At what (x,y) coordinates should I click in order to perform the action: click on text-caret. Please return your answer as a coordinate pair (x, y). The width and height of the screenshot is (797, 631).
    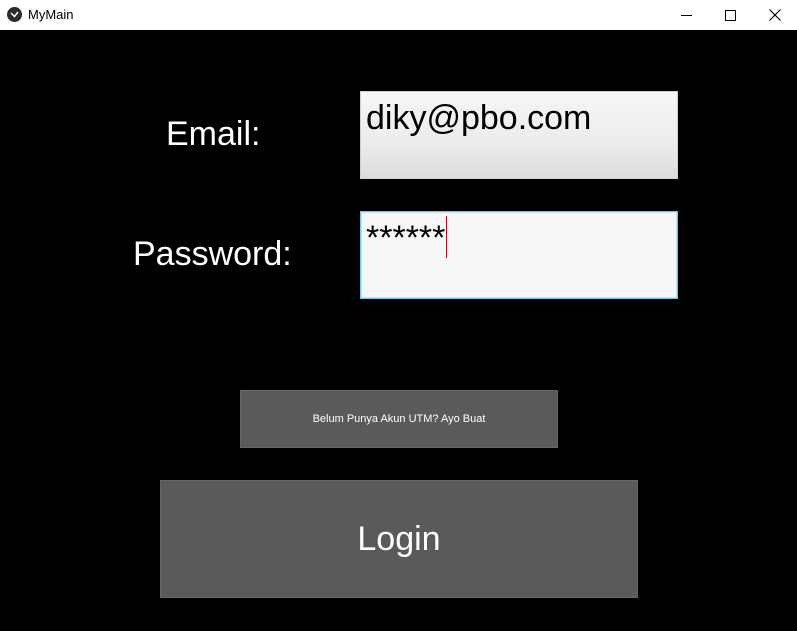
    Looking at the image, I should click on (447, 237).